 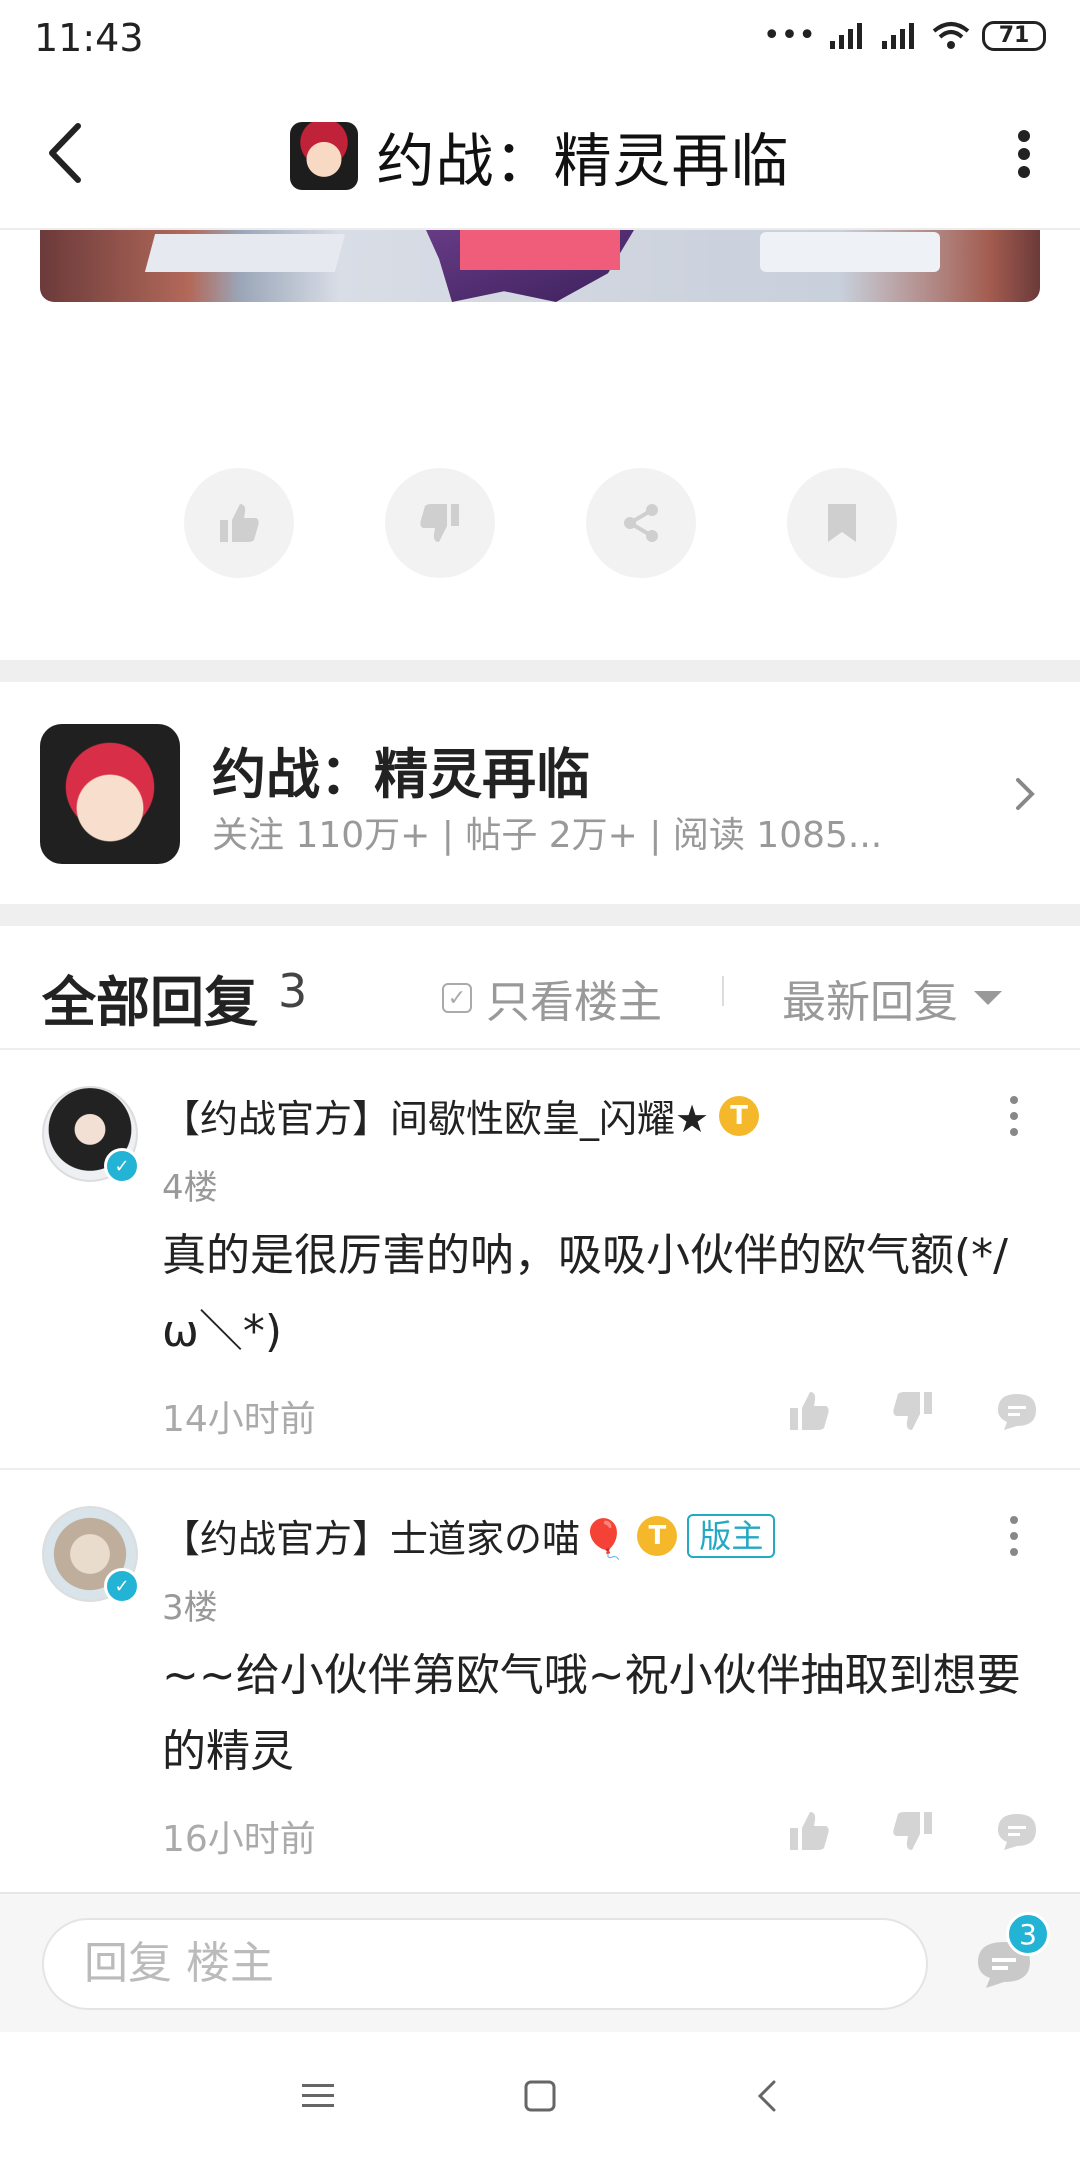 What do you see at coordinates (574, 1002) in the screenshot?
I see `only-op-label: 只看楼主` at bounding box center [574, 1002].